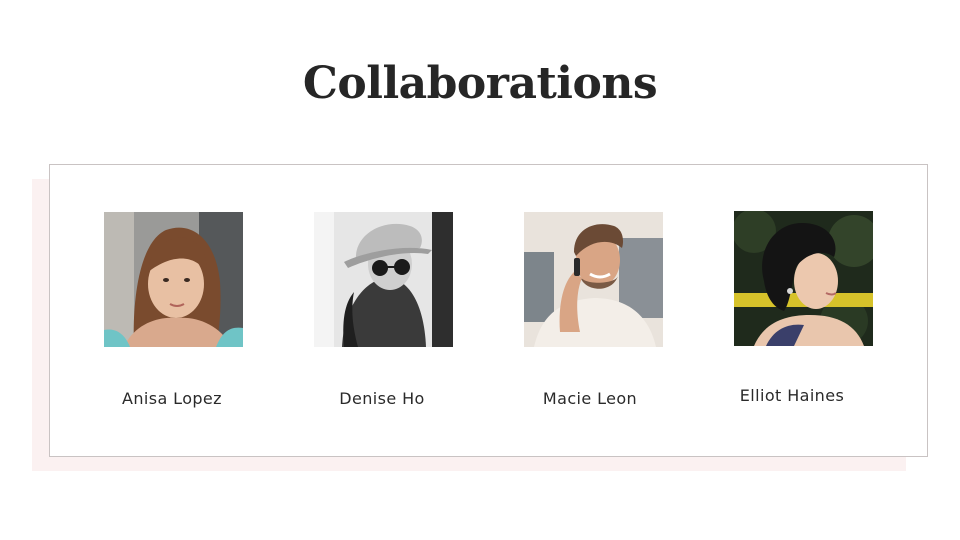  I want to click on collaborator-name: Anisa Lopez, so click(172, 398).